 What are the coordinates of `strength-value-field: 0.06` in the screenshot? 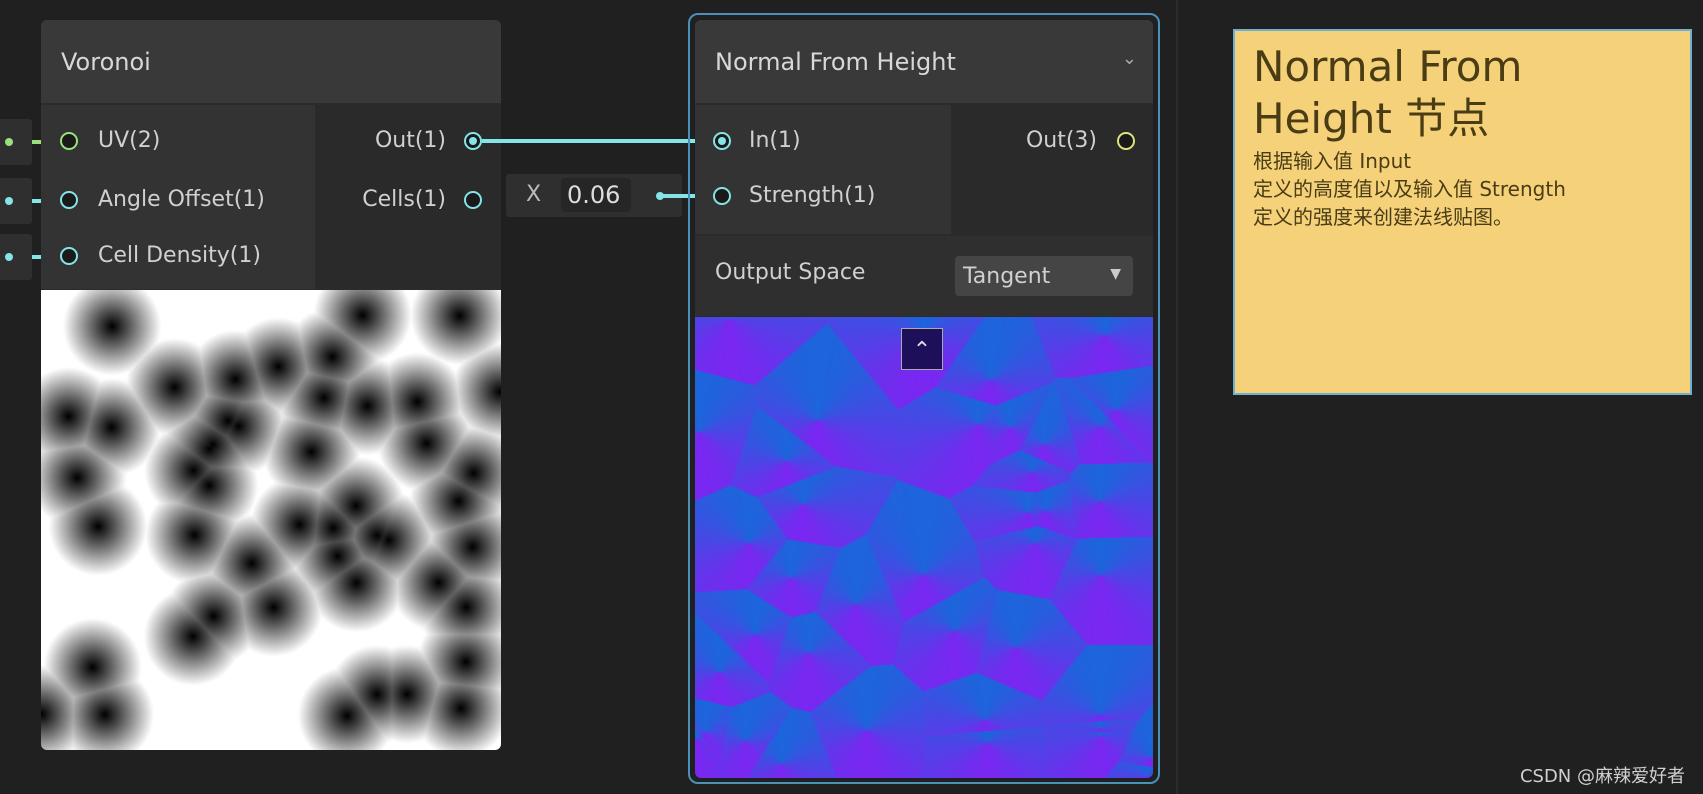 It's located at (596, 195).